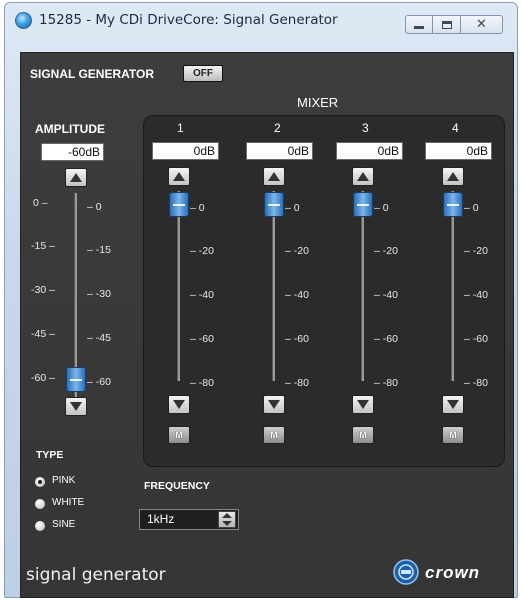  Describe the element at coordinates (227, 515) in the screenshot. I see `spinner-up-icon` at that location.